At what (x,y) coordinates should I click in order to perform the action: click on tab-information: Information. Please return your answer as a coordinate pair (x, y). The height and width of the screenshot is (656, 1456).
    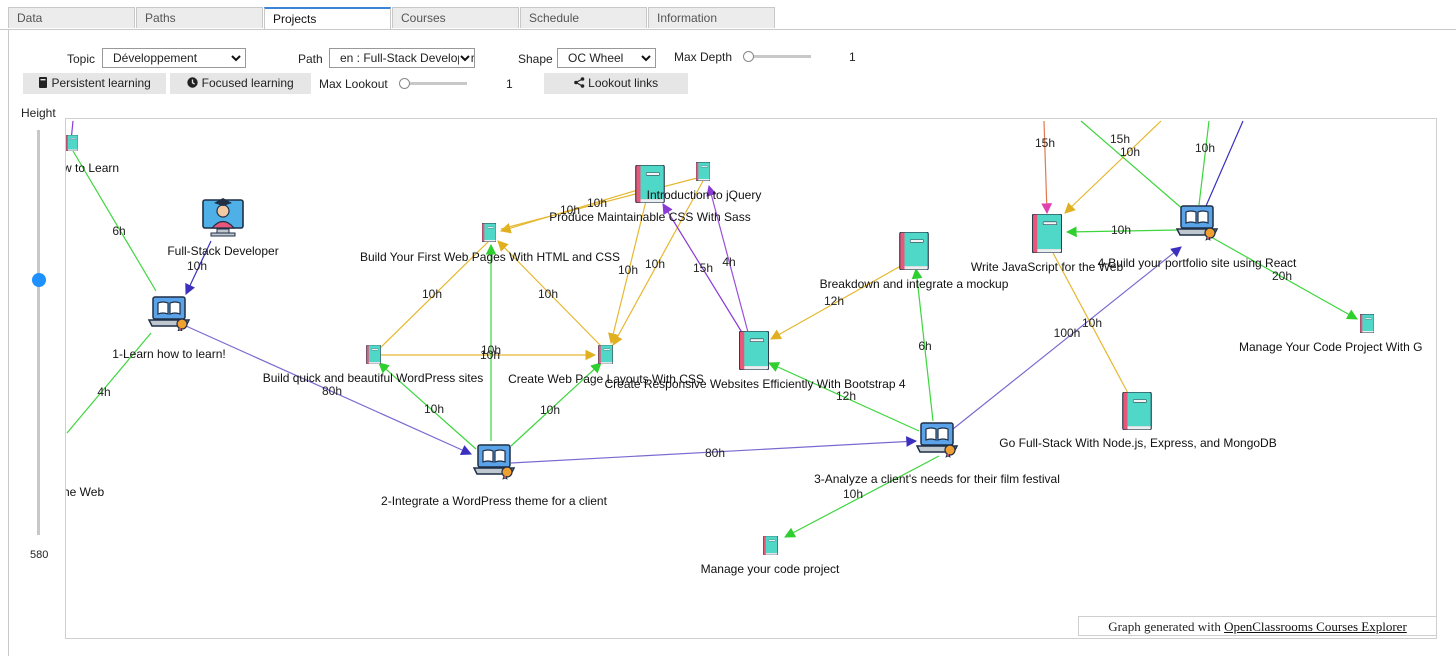
    Looking at the image, I should click on (711, 17).